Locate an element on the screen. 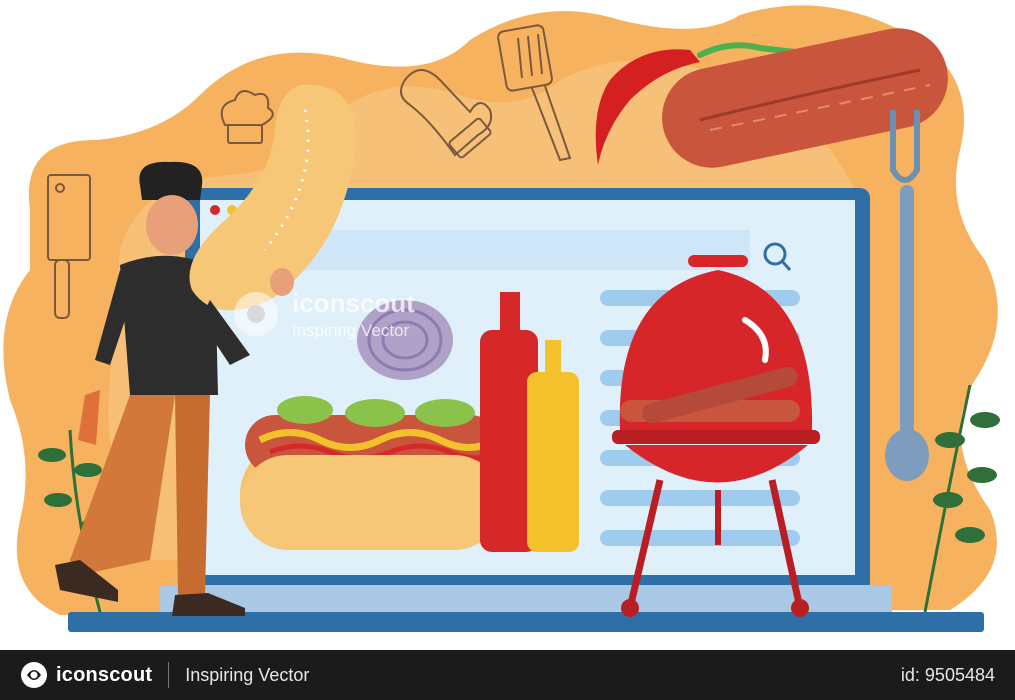  watermark-brand: iconscout is located at coordinates (353, 302).